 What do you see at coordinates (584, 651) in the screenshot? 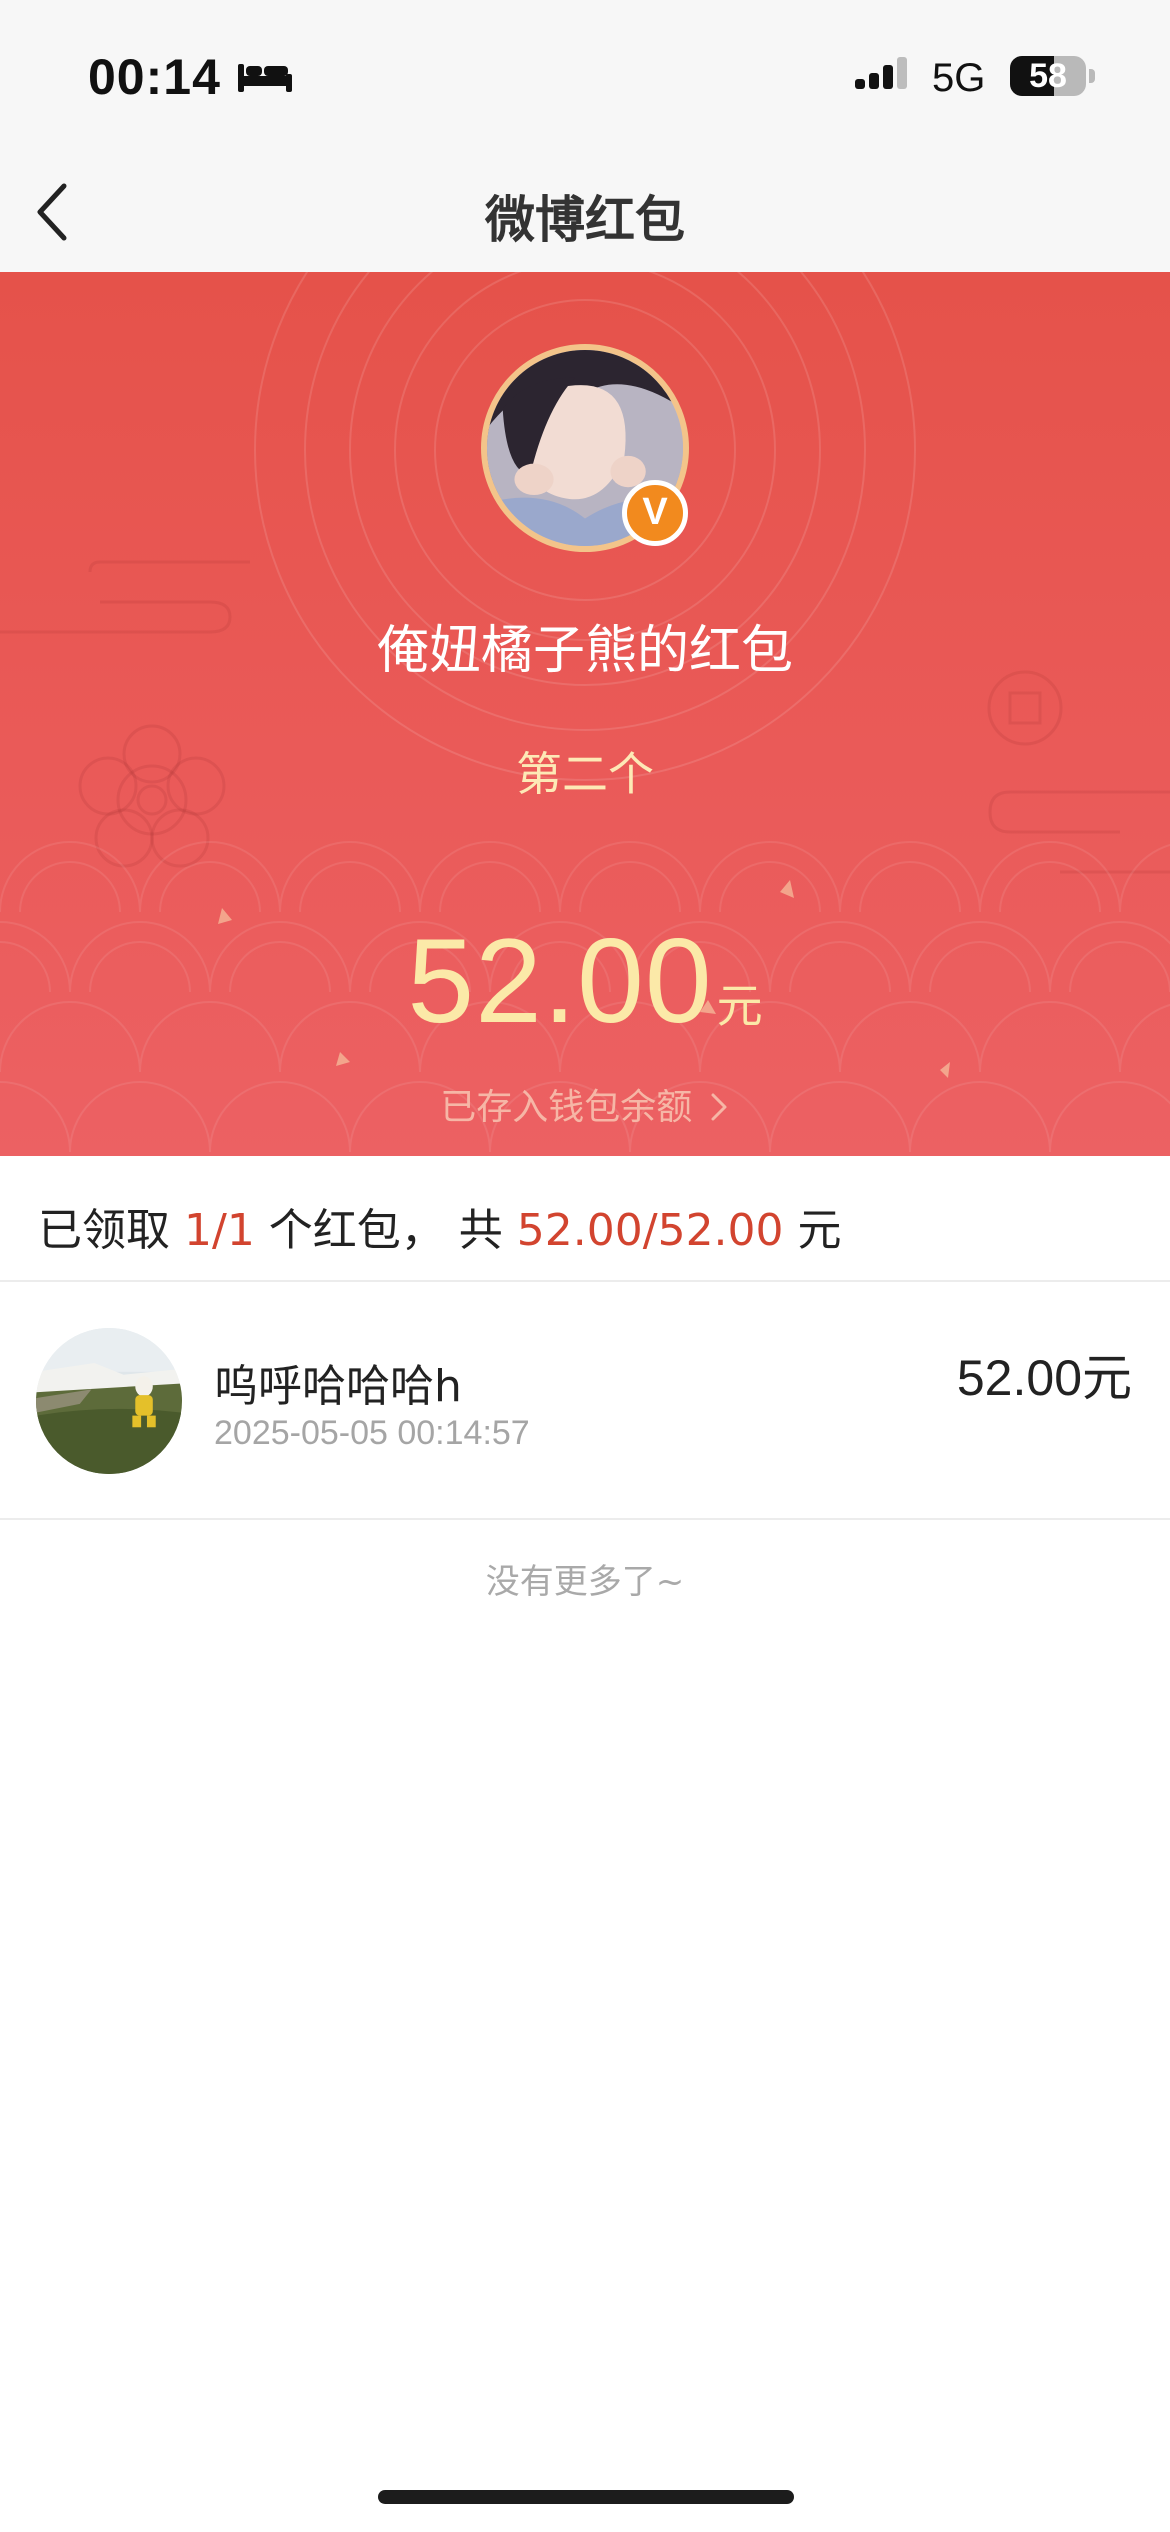
I see `sender-title: 俺妞橘子熊的红包` at bounding box center [584, 651].